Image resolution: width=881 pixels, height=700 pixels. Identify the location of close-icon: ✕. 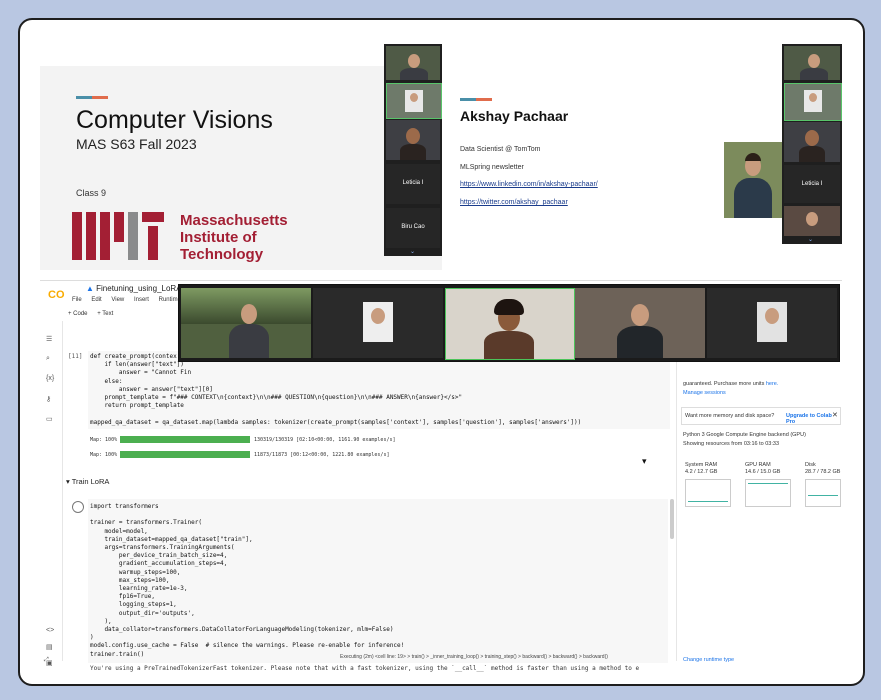
(835, 415).